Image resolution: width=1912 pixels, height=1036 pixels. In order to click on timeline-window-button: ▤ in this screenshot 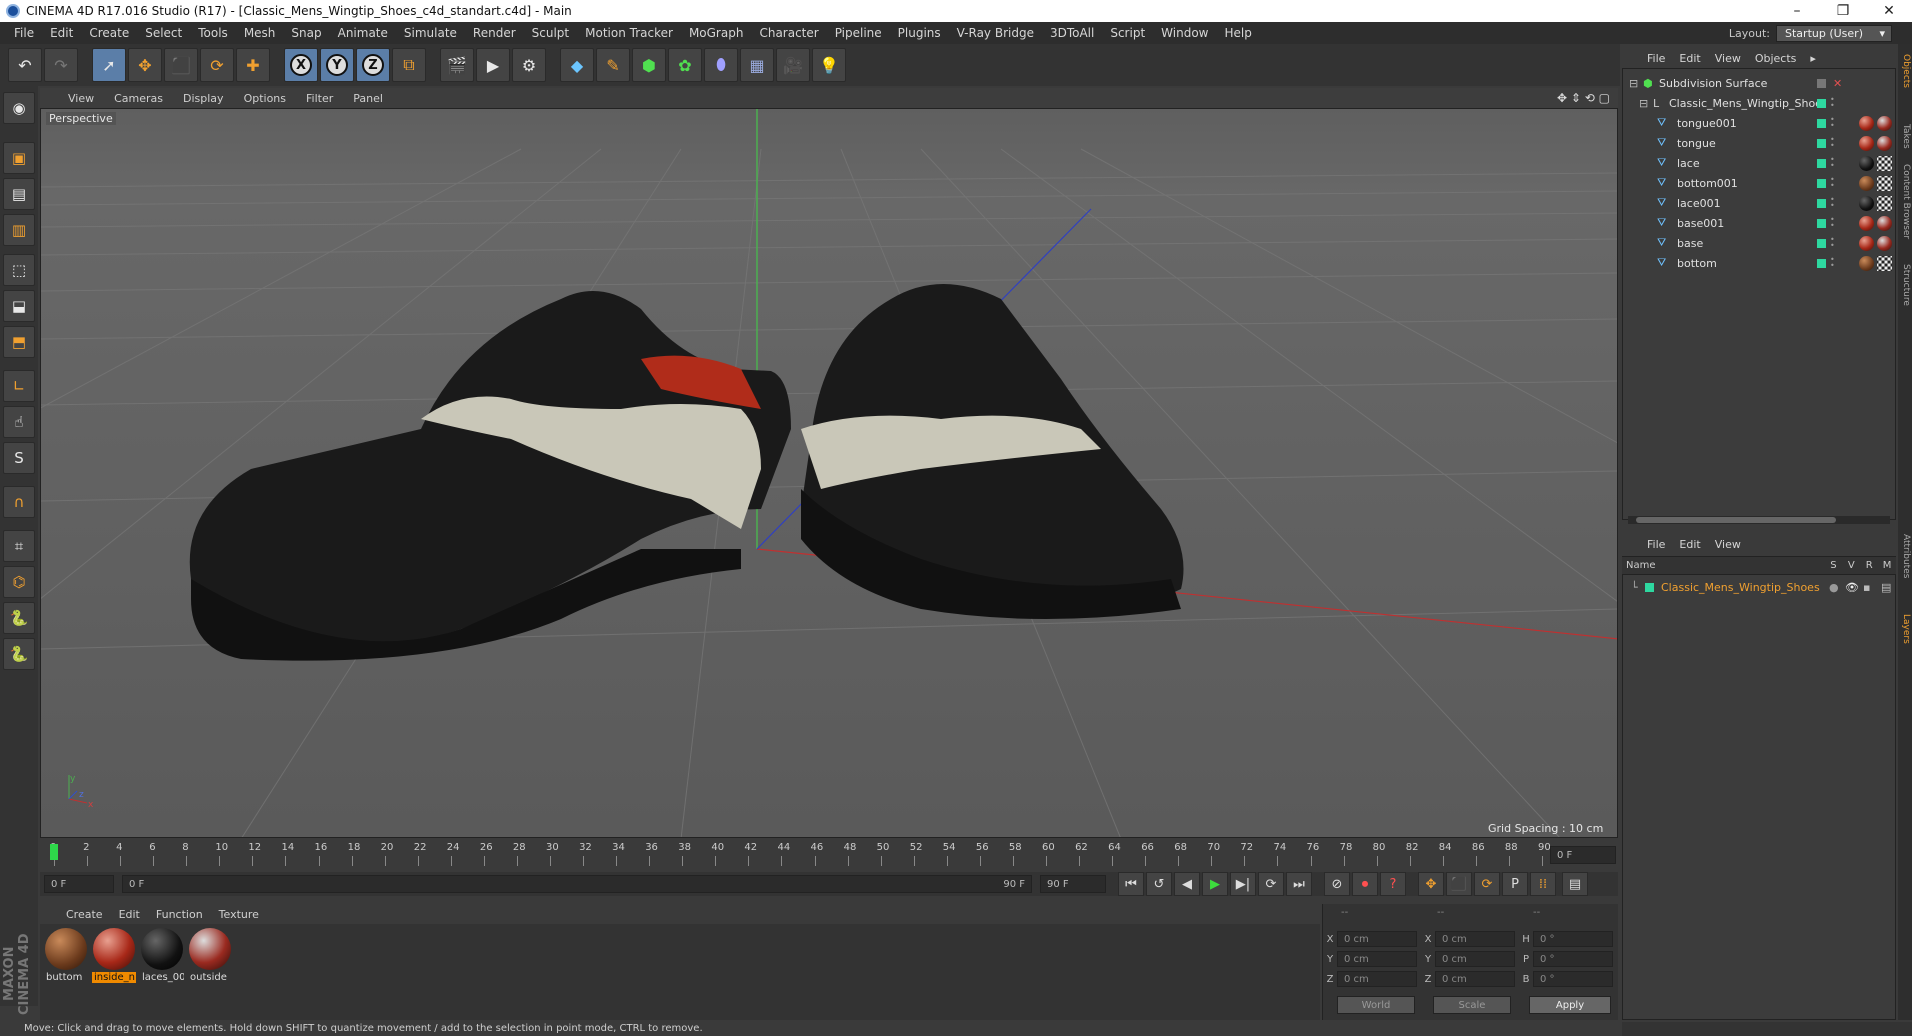, I will do `click(1575, 884)`.